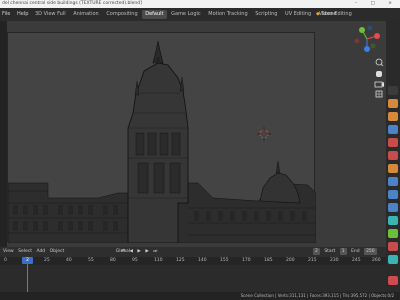 Image resolution: width=400 pixels, height=300 pixels. What do you see at coordinates (131, 251) in the screenshot?
I see `prev-key-icon: ◀` at bounding box center [131, 251].